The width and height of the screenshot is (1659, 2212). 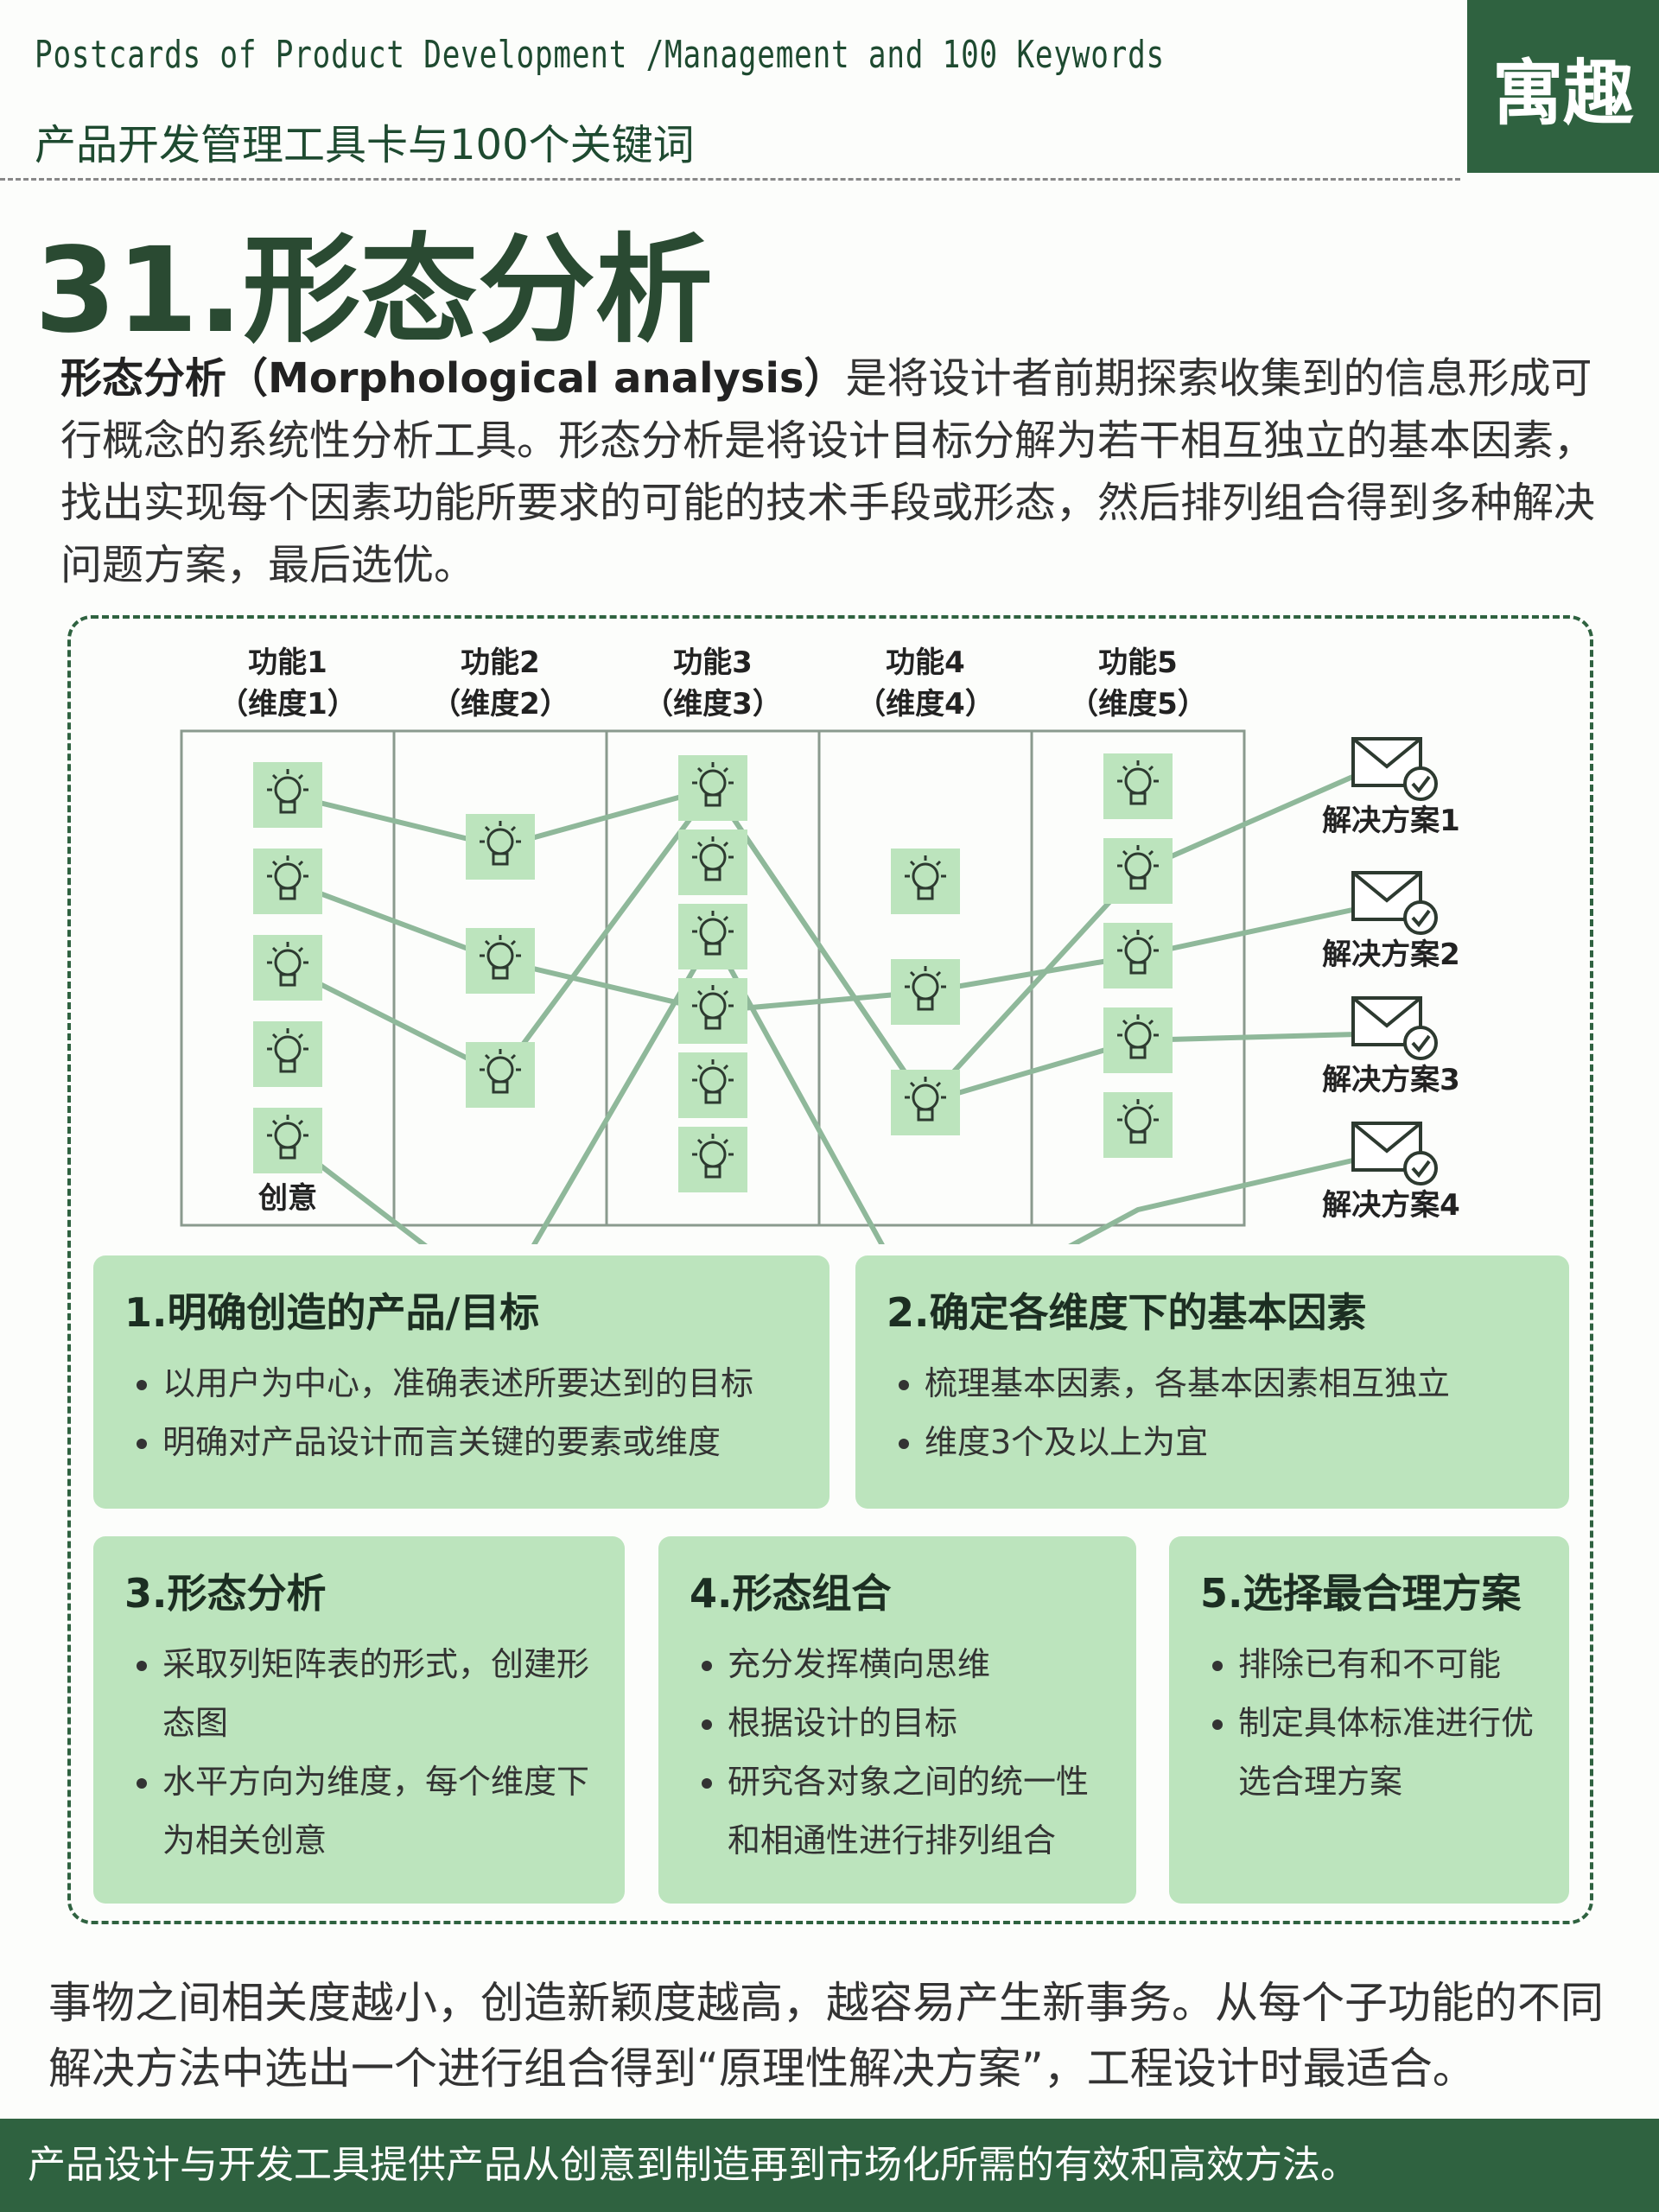 I want to click on step-item: 明确对产品设计而言关键的要素或维度, so click(x=480, y=1442).